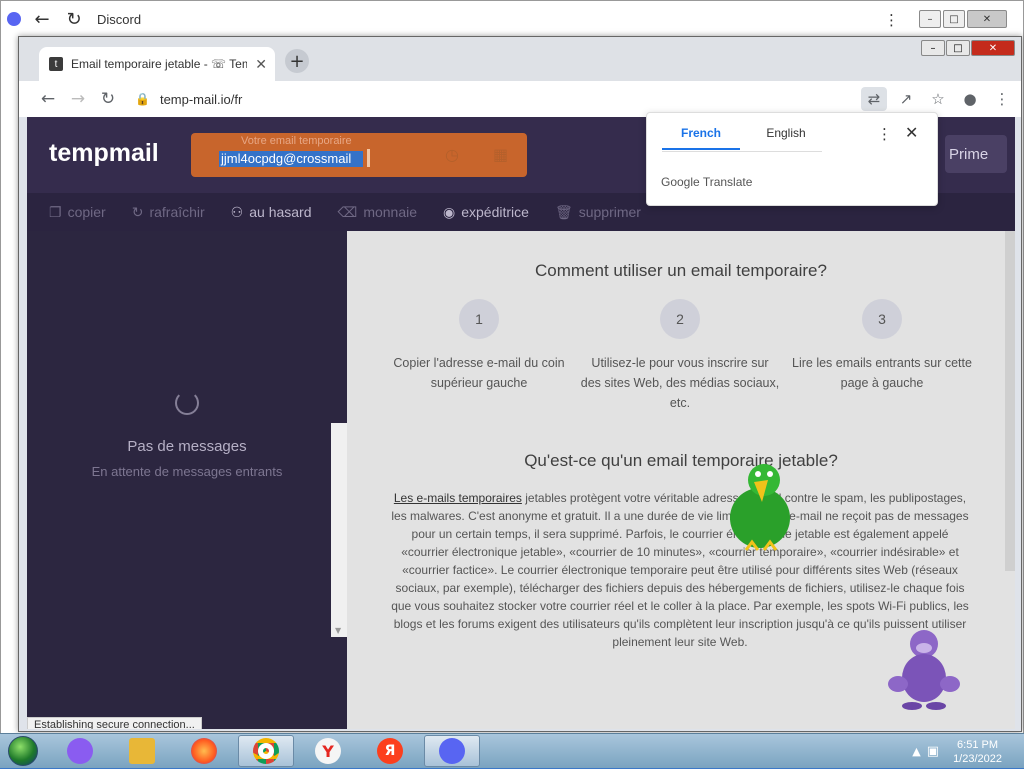  I want to click on discord-logo-icon, so click(14, 19).